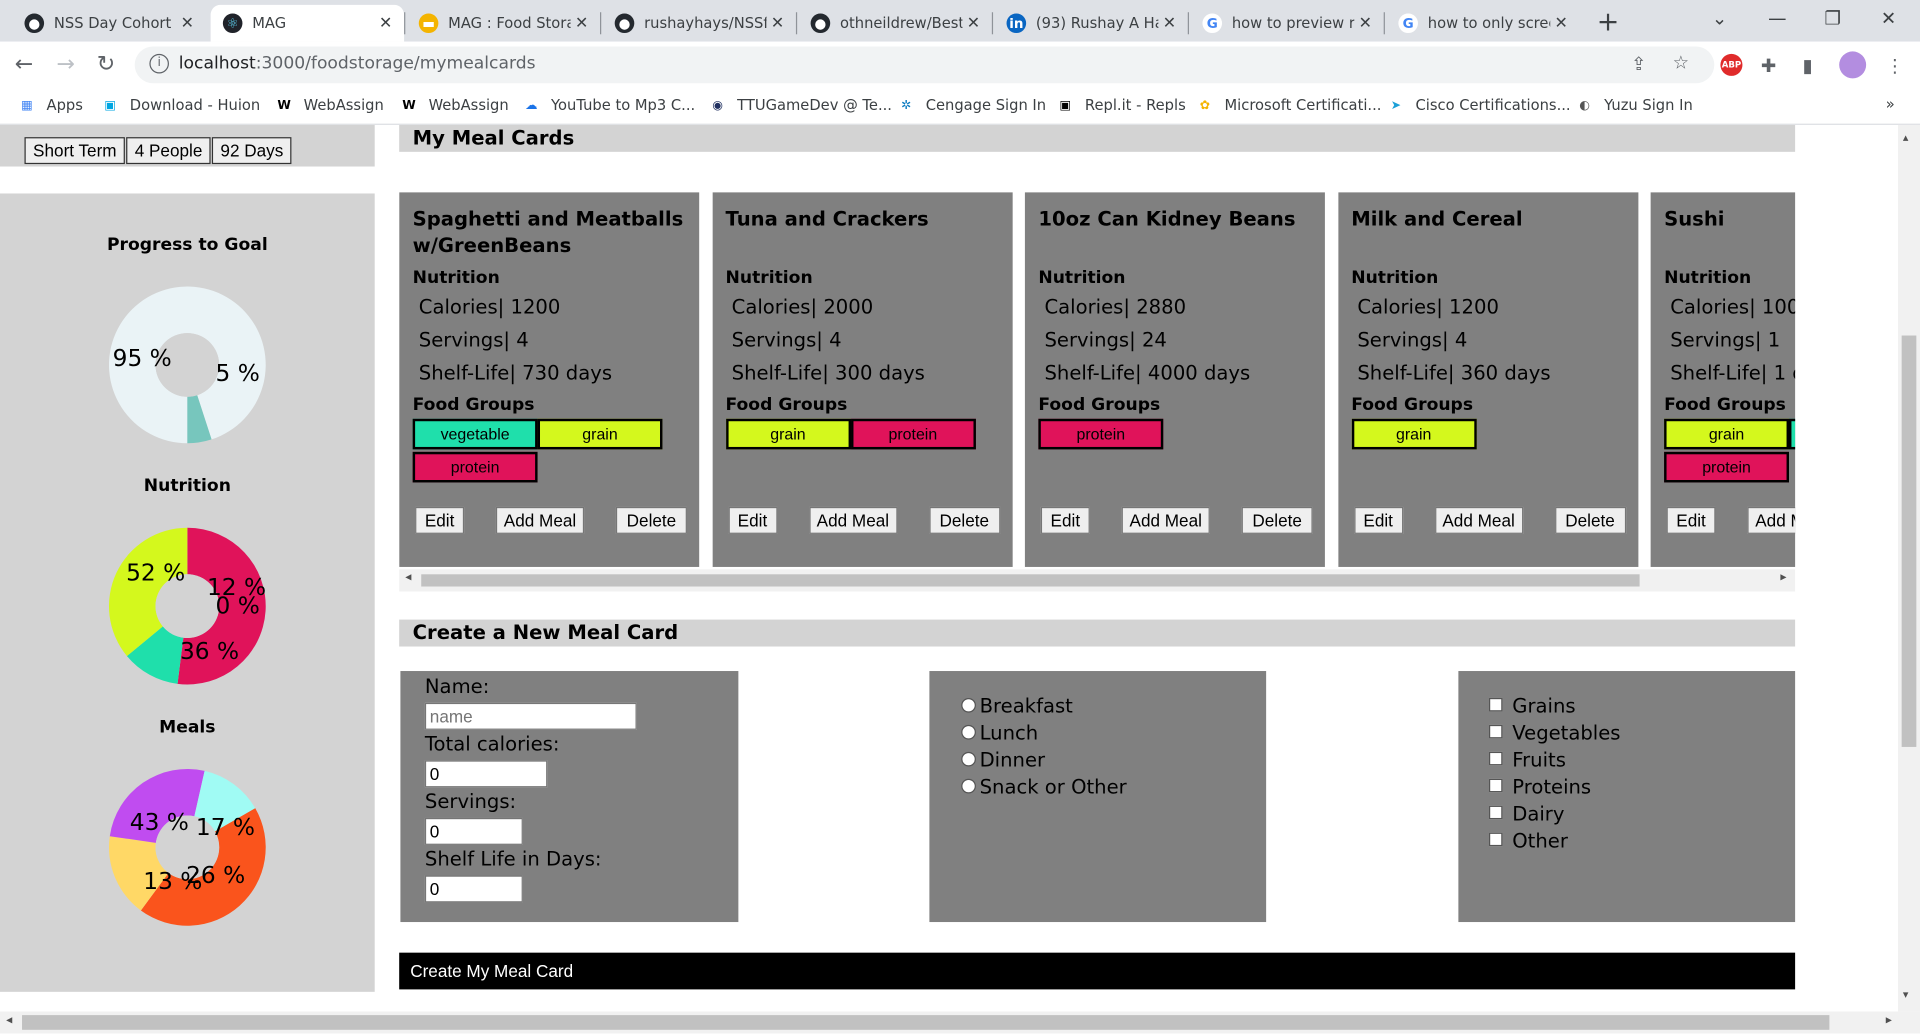  I want to click on days-count-button: 92 Days, so click(251, 151).